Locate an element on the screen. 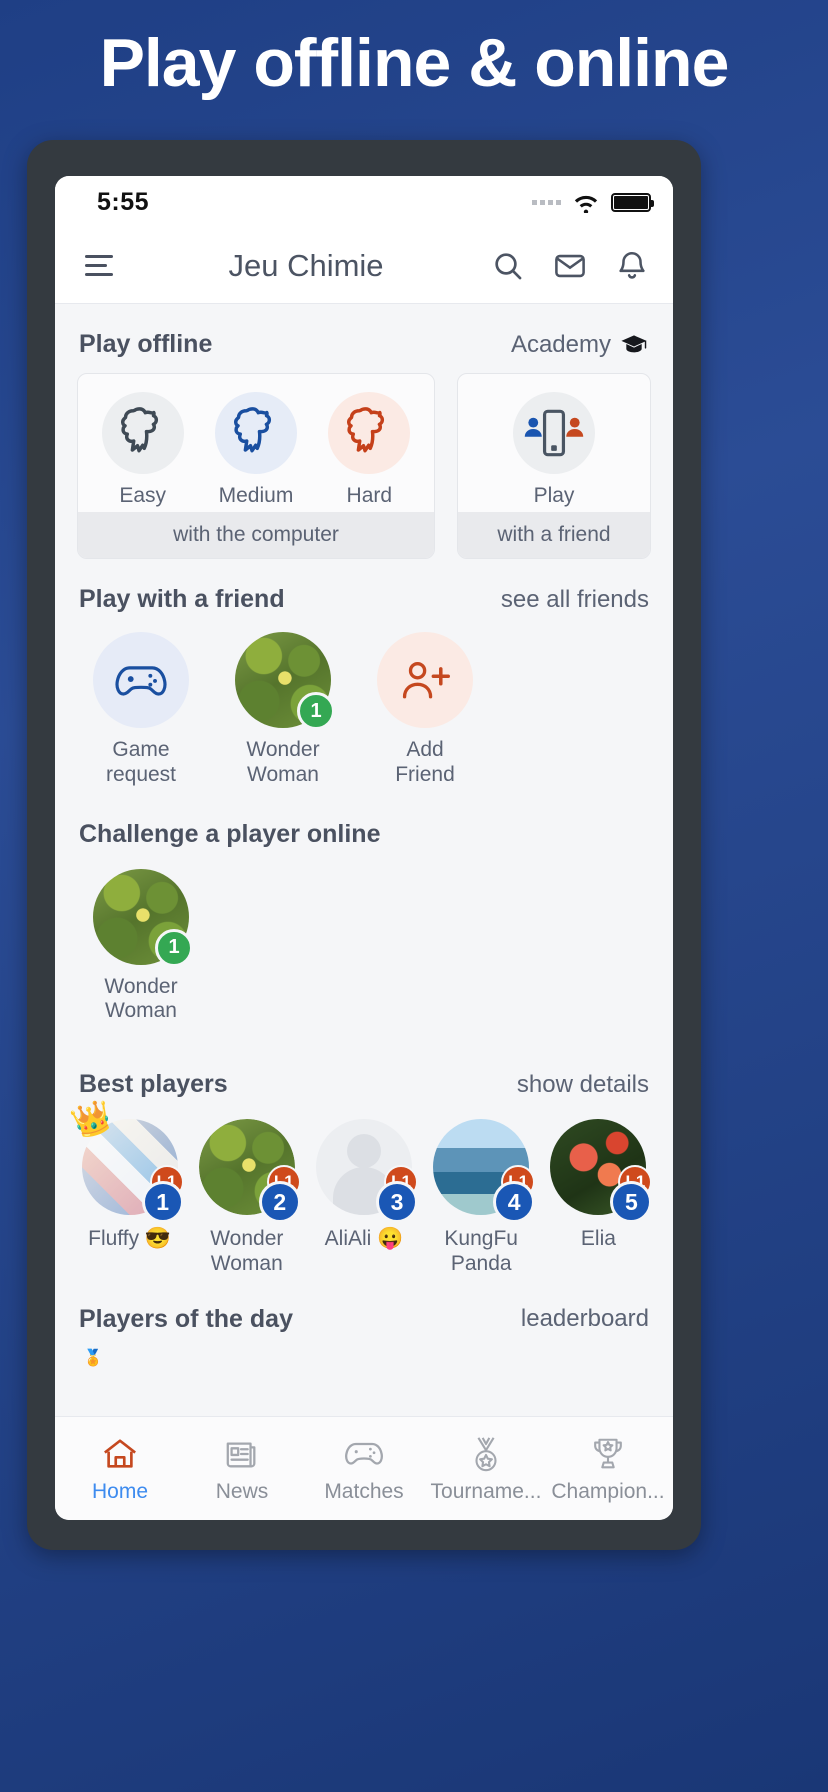 The height and width of the screenshot is (1792, 828). friend-game-request: Game request is located at coordinates (141, 710).